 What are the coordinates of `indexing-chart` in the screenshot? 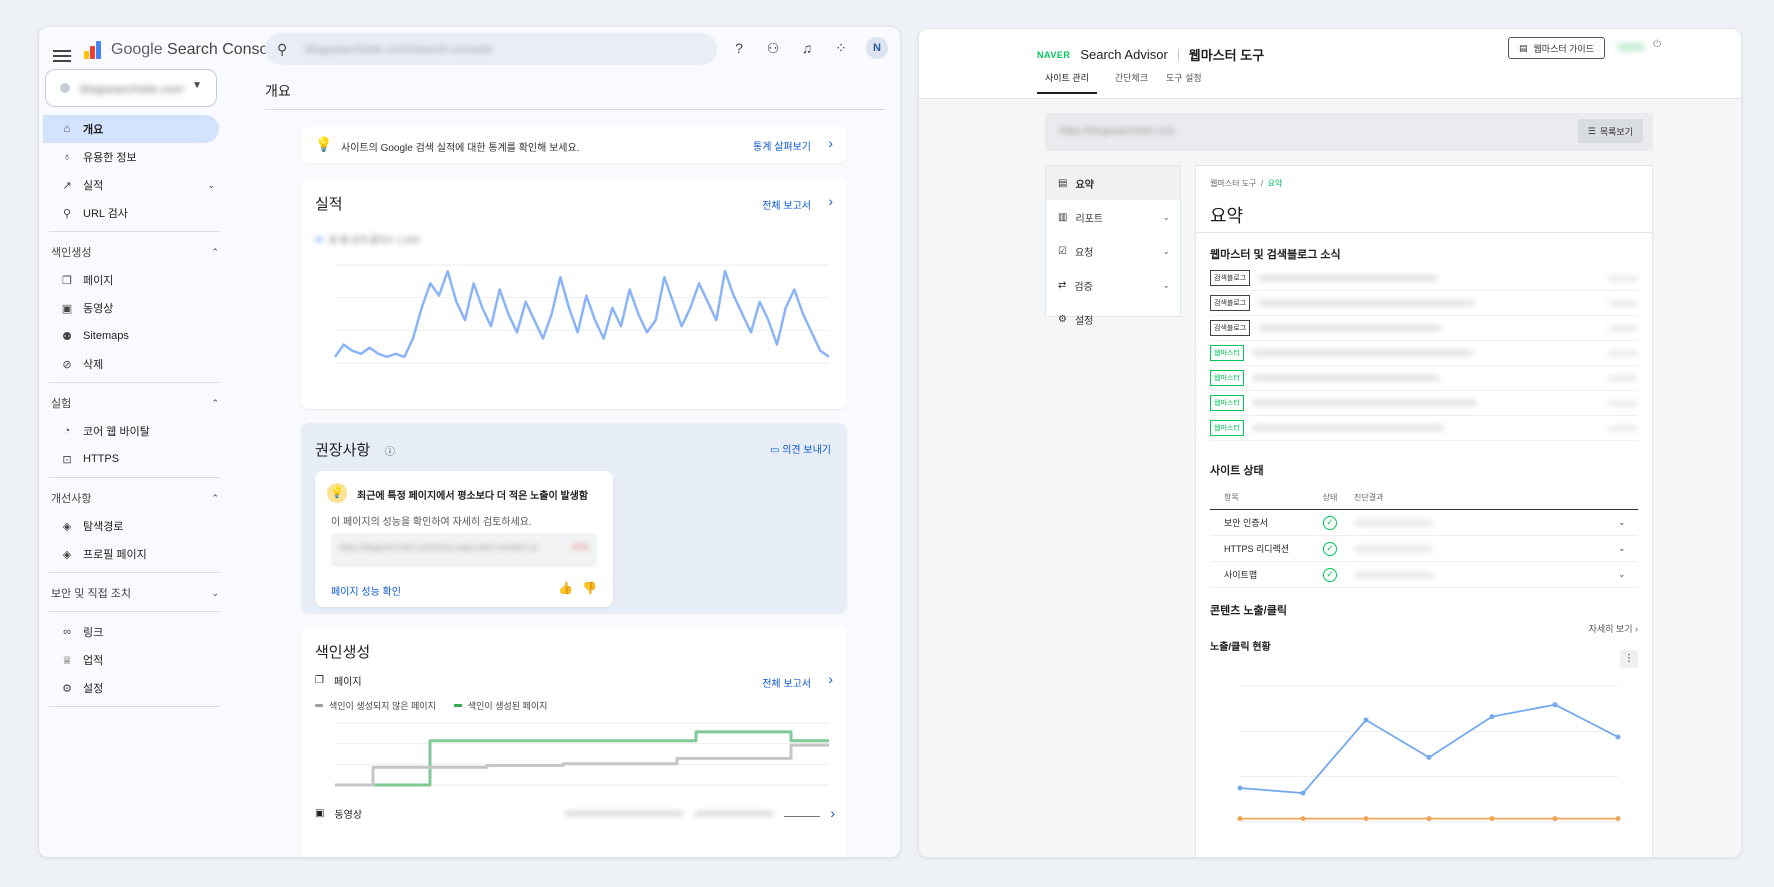 It's located at (582, 754).